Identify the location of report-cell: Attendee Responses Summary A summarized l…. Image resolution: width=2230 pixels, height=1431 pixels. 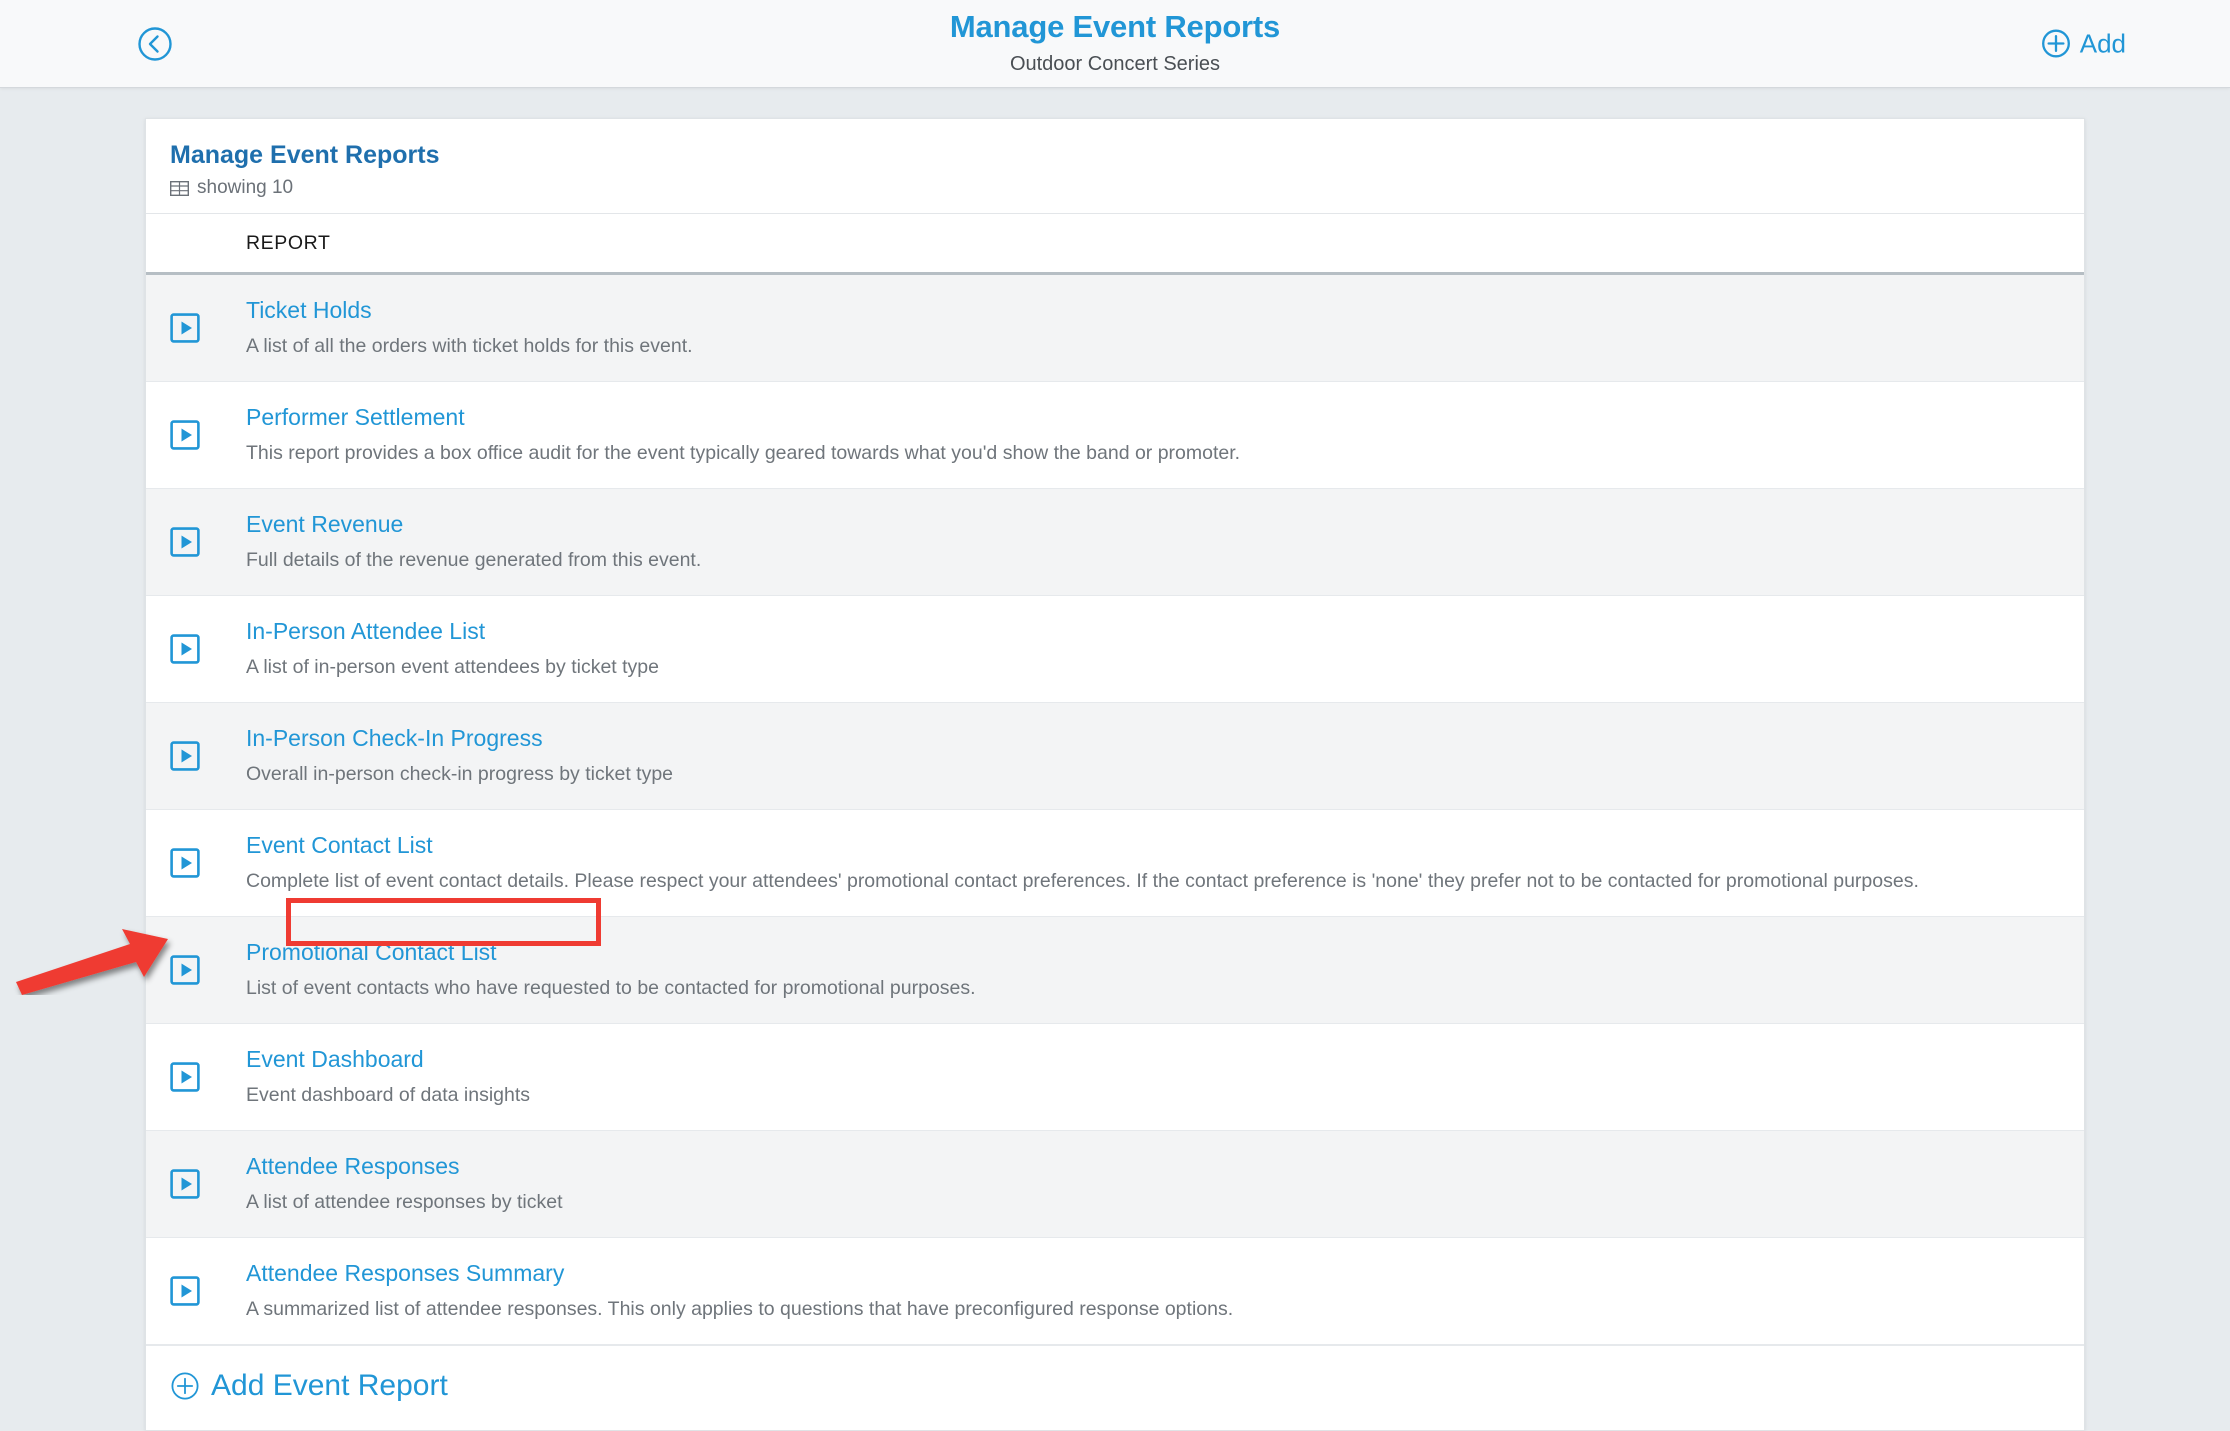
(1165, 1291).